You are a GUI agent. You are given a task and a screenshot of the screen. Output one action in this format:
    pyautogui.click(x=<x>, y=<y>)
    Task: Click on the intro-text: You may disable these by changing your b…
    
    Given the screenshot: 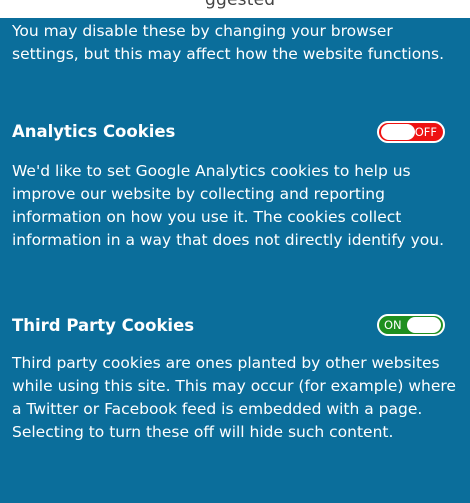 What is the action you would take?
    pyautogui.click(x=228, y=42)
    